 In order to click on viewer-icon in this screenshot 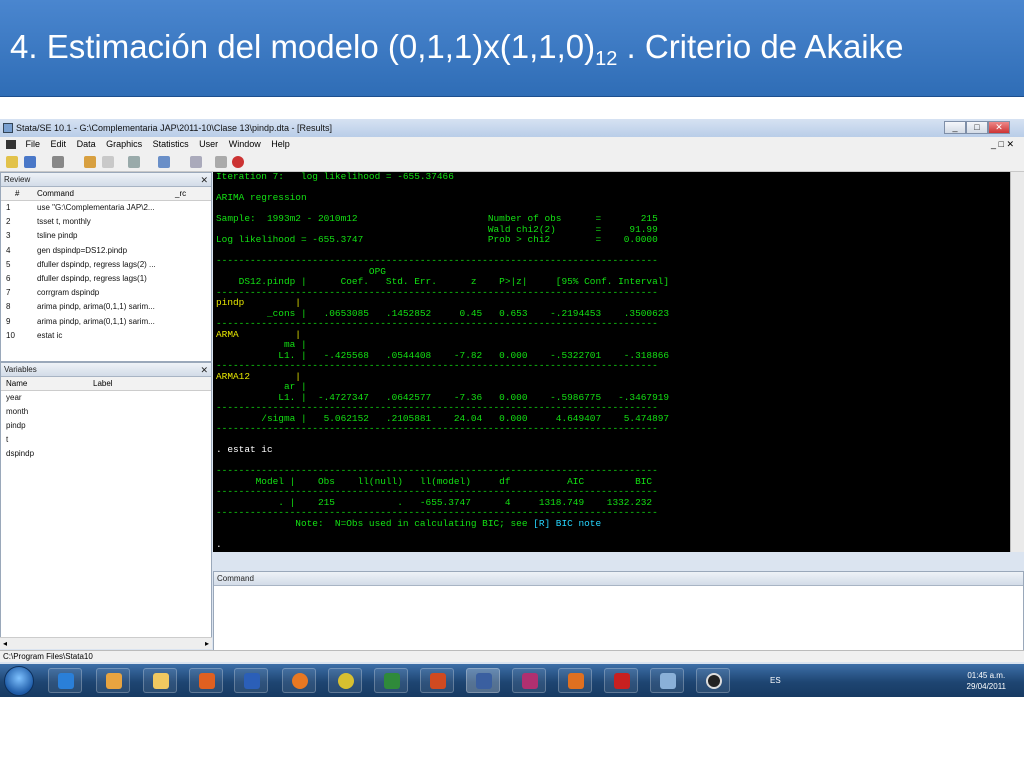, I will do `click(108, 162)`.